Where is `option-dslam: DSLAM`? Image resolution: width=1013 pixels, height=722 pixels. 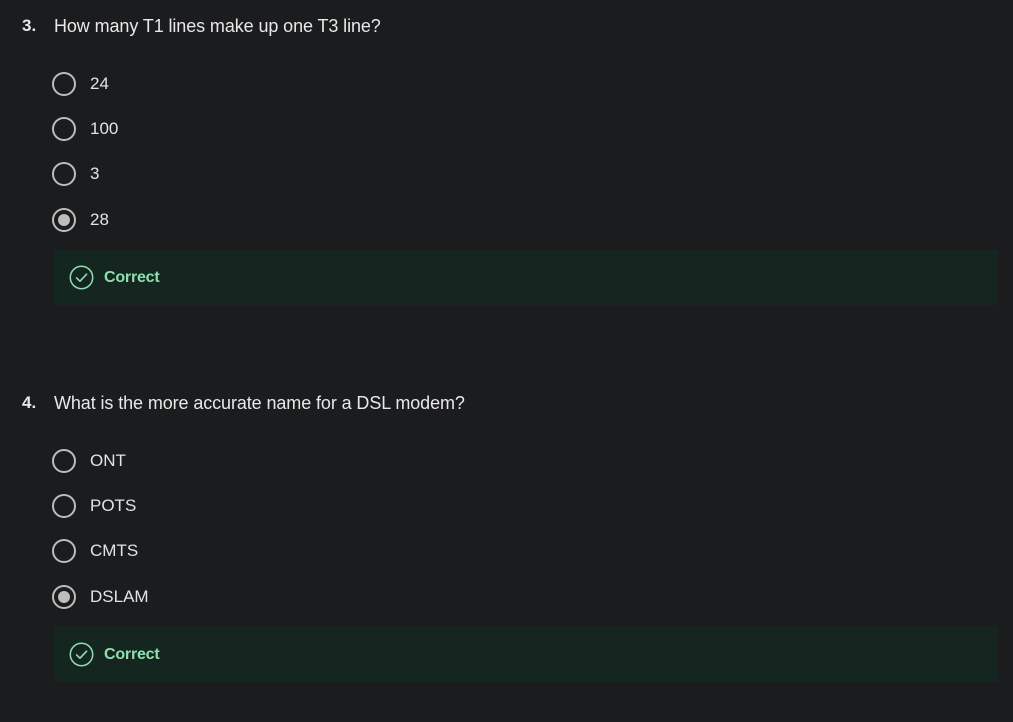 option-dslam: DSLAM is located at coordinates (100, 597).